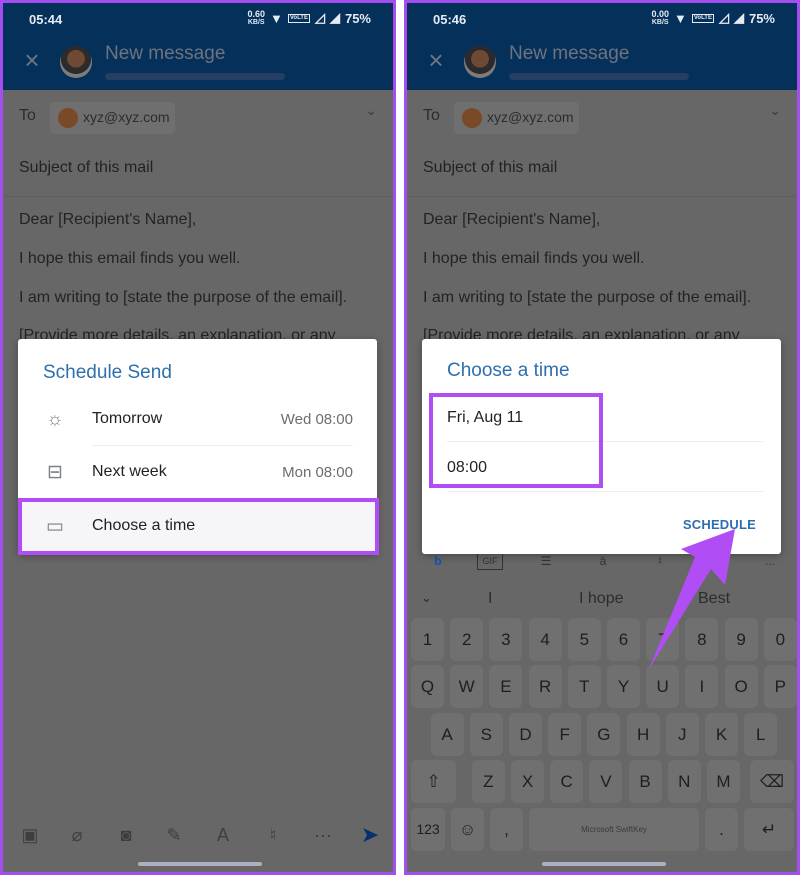 This screenshot has width=800, height=875. Describe the element at coordinates (584, 639) in the screenshot. I see `key-5: 5` at that location.